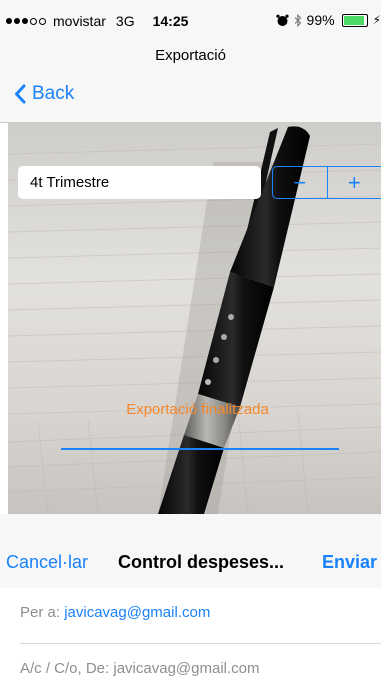 This screenshot has height=679, width=381. What do you see at coordinates (297, 20) in the screenshot?
I see `bluetooth-icon` at bounding box center [297, 20].